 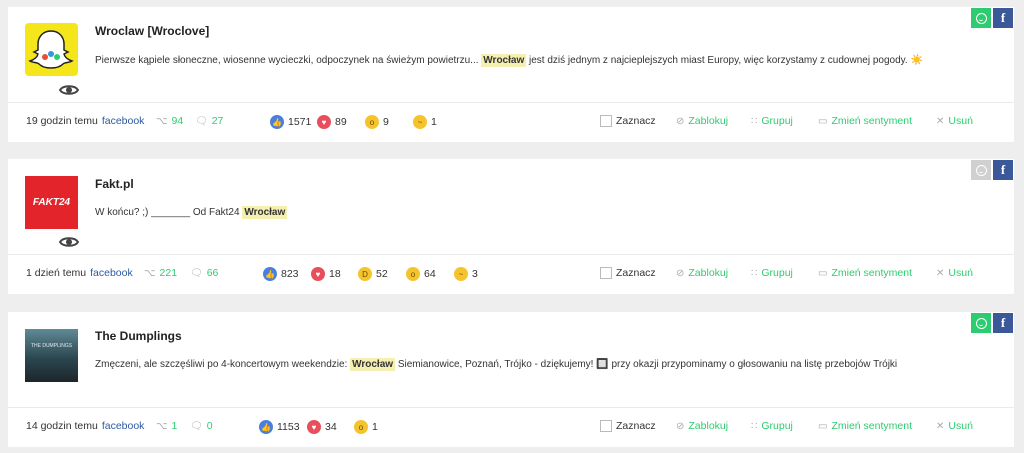 What do you see at coordinates (475, 274) in the screenshot?
I see `reaction-count: 3` at bounding box center [475, 274].